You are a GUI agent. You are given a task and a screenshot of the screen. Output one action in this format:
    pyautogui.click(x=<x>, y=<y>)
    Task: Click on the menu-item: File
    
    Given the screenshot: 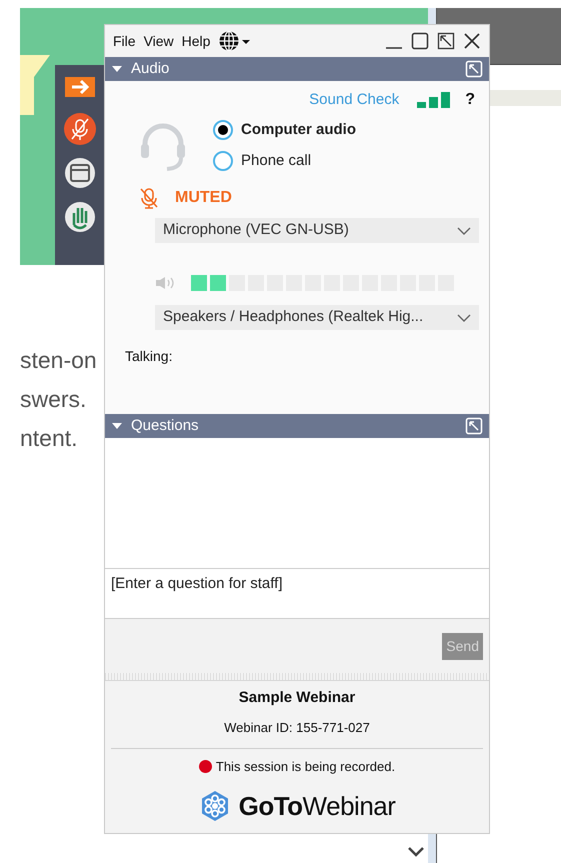 What is the action you would take?
    pyautogui.click(x=124, y=41)
    